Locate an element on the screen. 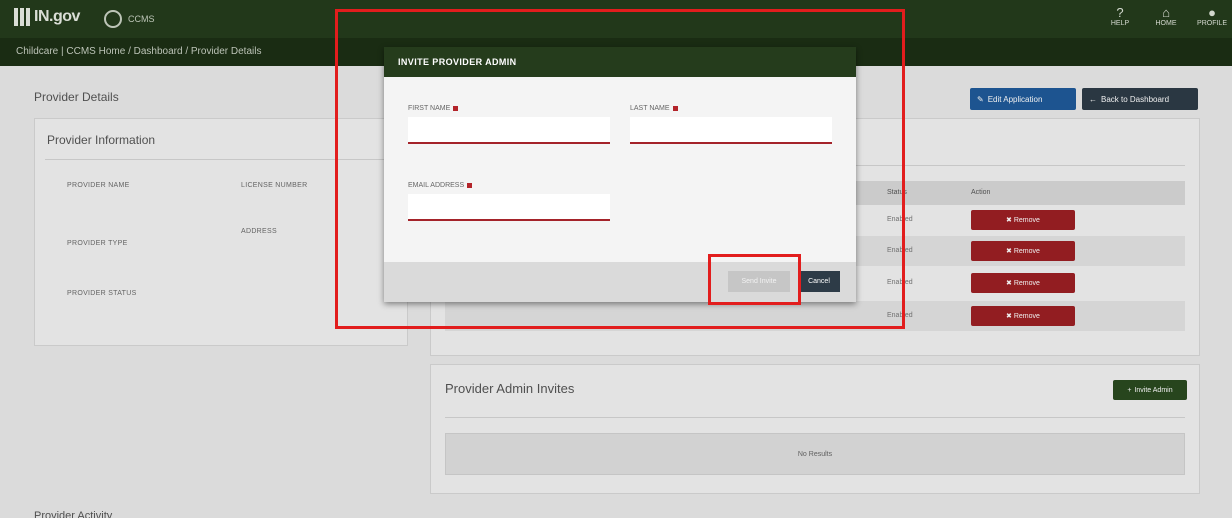  first-name-label-text: FIRST NAME is located at coordinates (429, 108).